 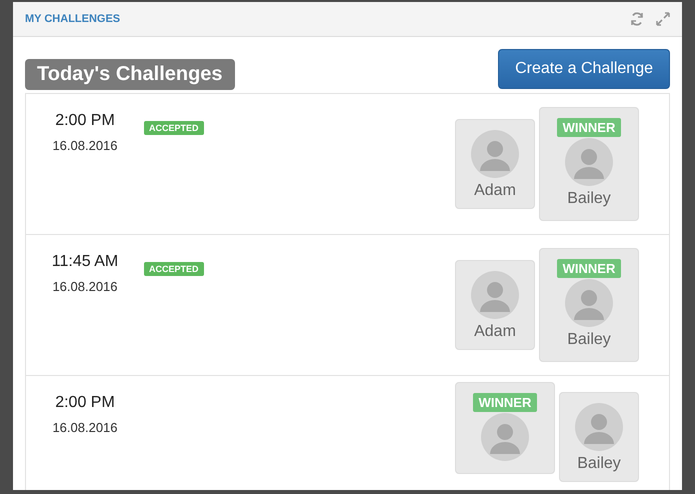 What do you see at coordinates (85, 262) in the screenshot?
I see `challenge-time: 11:45 AM` at bounding box center [85, 262].